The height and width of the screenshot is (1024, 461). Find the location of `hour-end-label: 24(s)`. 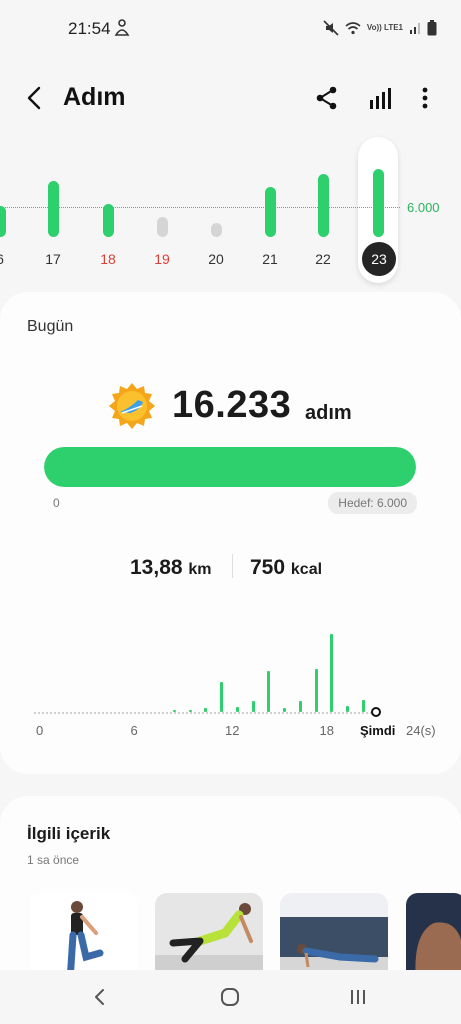

hour-end-label: 24(s) is located at coordinates (421, 730).